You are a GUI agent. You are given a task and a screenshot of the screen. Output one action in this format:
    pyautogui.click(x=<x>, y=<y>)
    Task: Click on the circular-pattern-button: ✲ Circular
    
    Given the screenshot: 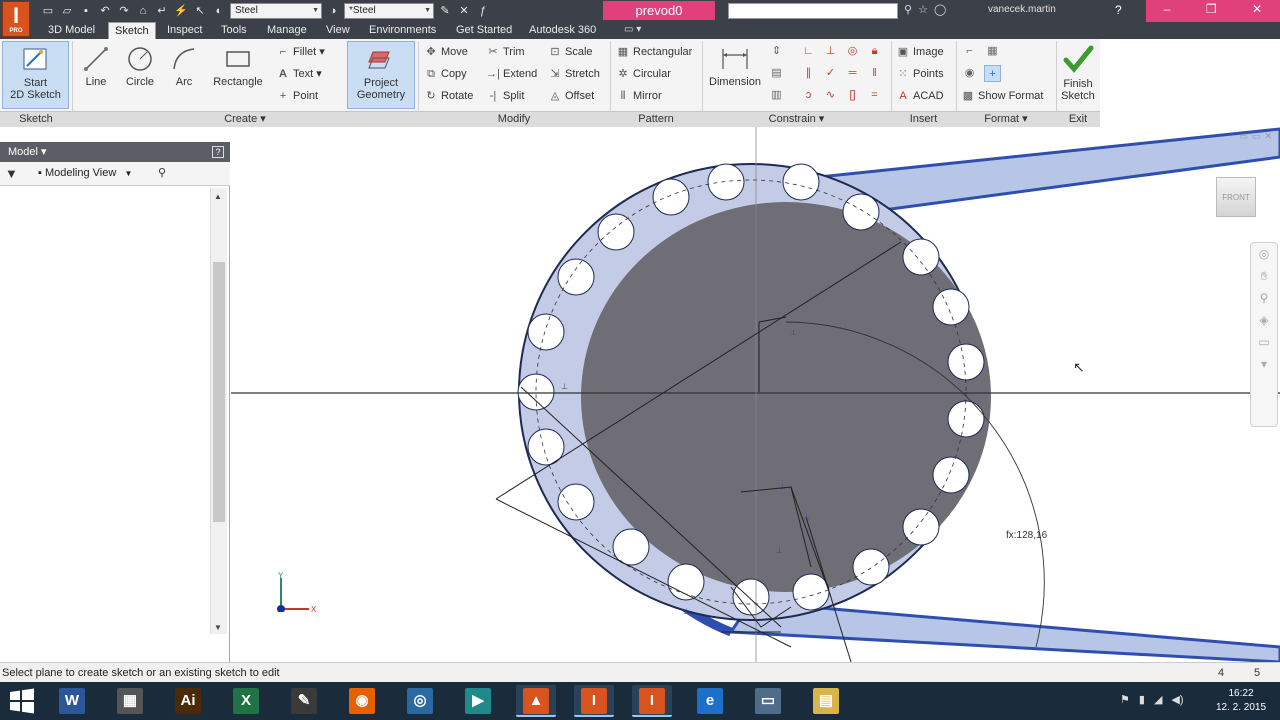 What is the action you would take?
    pyautogui.click(x=643, y=74)
    